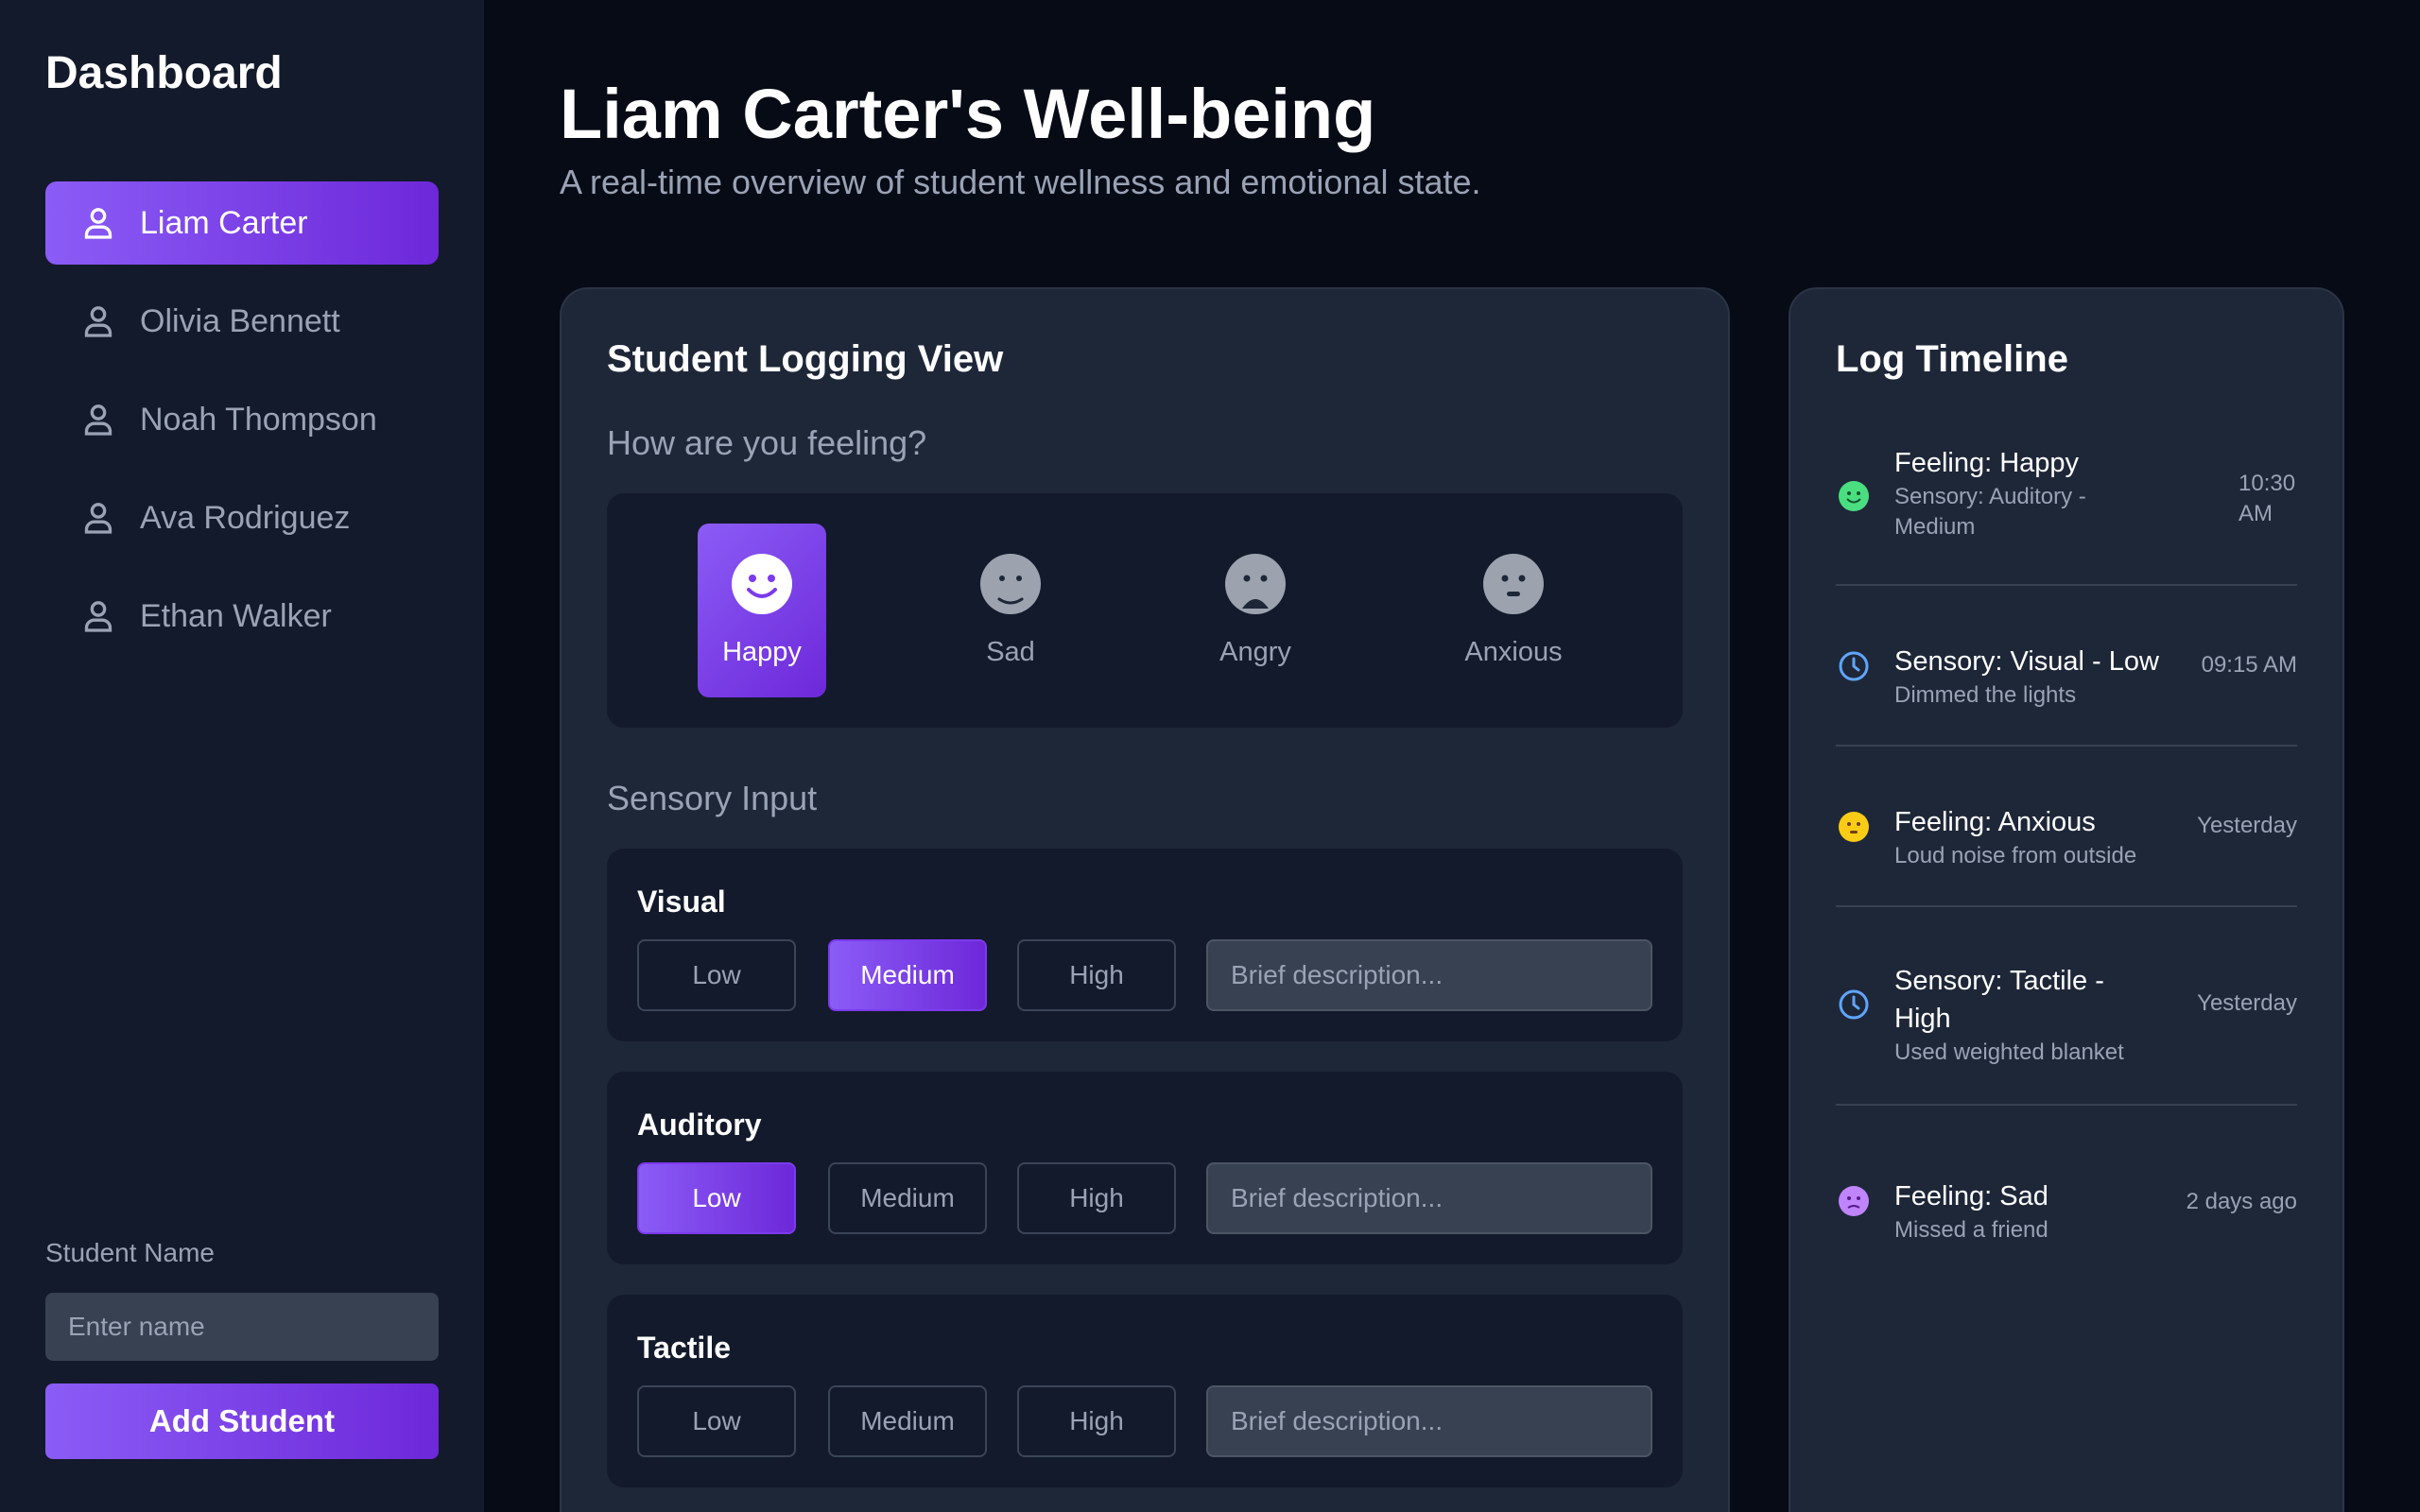 The image size is (2420, 1512). What do you see at coordinates (1255, 652) in the screenshot?
I see `mood-label: Angry` at bounding box center [1255, 652].